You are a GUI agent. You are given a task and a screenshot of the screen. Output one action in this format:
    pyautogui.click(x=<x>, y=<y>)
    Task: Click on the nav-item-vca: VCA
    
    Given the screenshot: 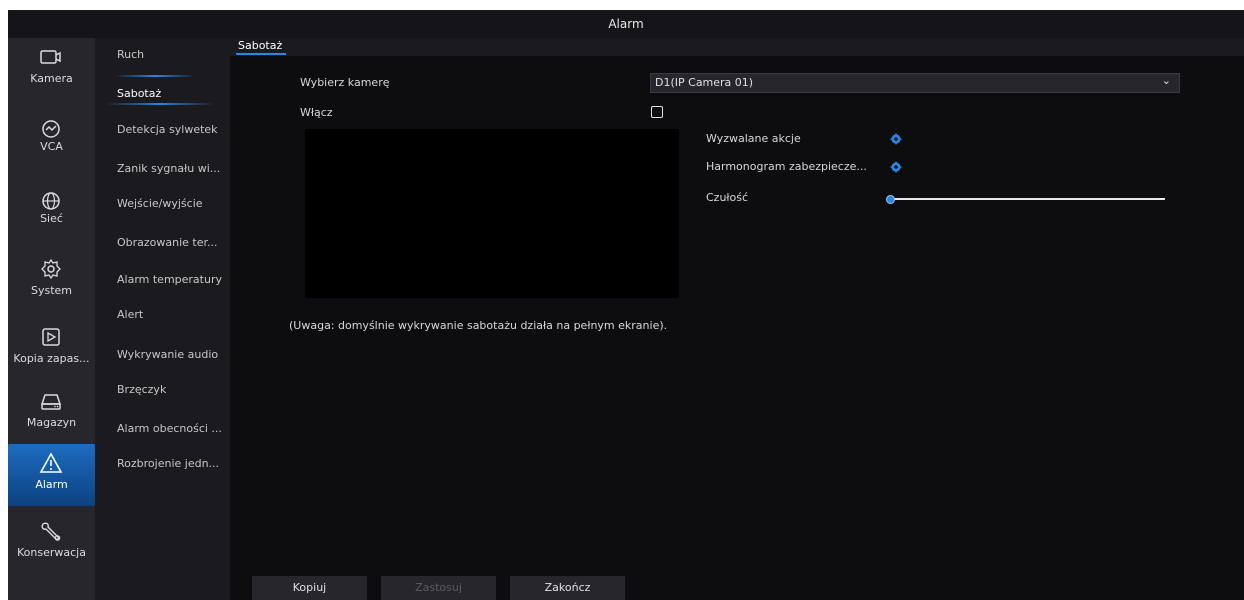 What is the action you would take?
    pyautogui.click(x=51, y=142)
    